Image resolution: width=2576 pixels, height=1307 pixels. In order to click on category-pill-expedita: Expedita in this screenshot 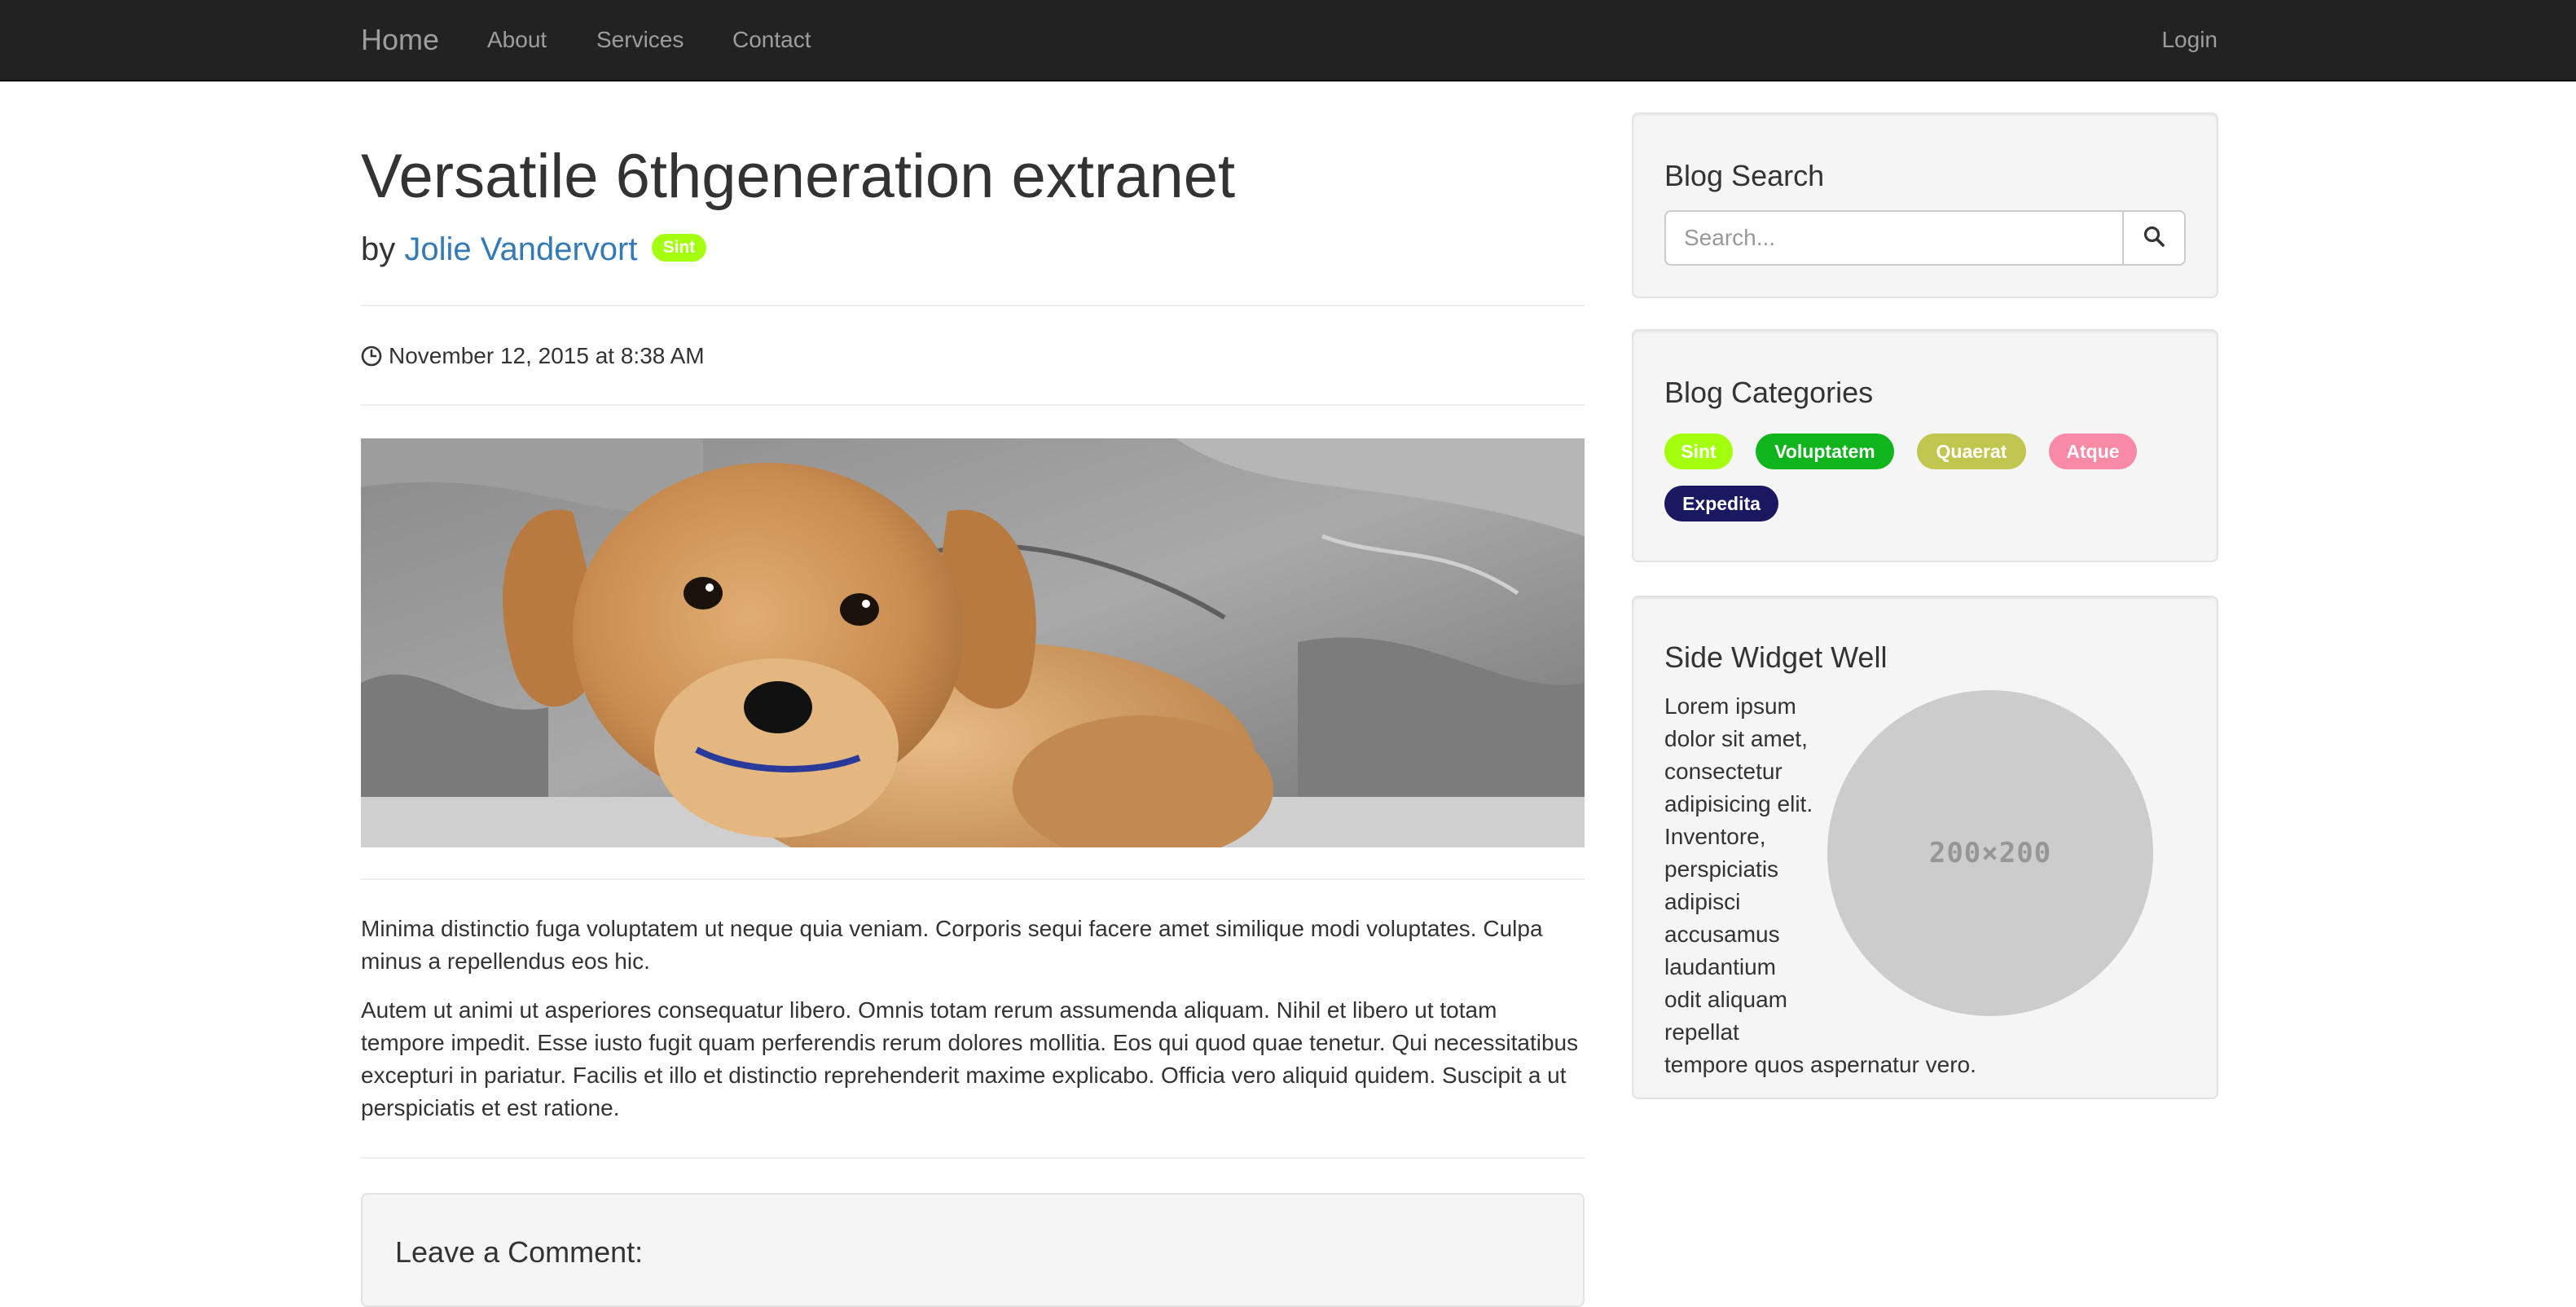, I will do `click(1721, 503)`.